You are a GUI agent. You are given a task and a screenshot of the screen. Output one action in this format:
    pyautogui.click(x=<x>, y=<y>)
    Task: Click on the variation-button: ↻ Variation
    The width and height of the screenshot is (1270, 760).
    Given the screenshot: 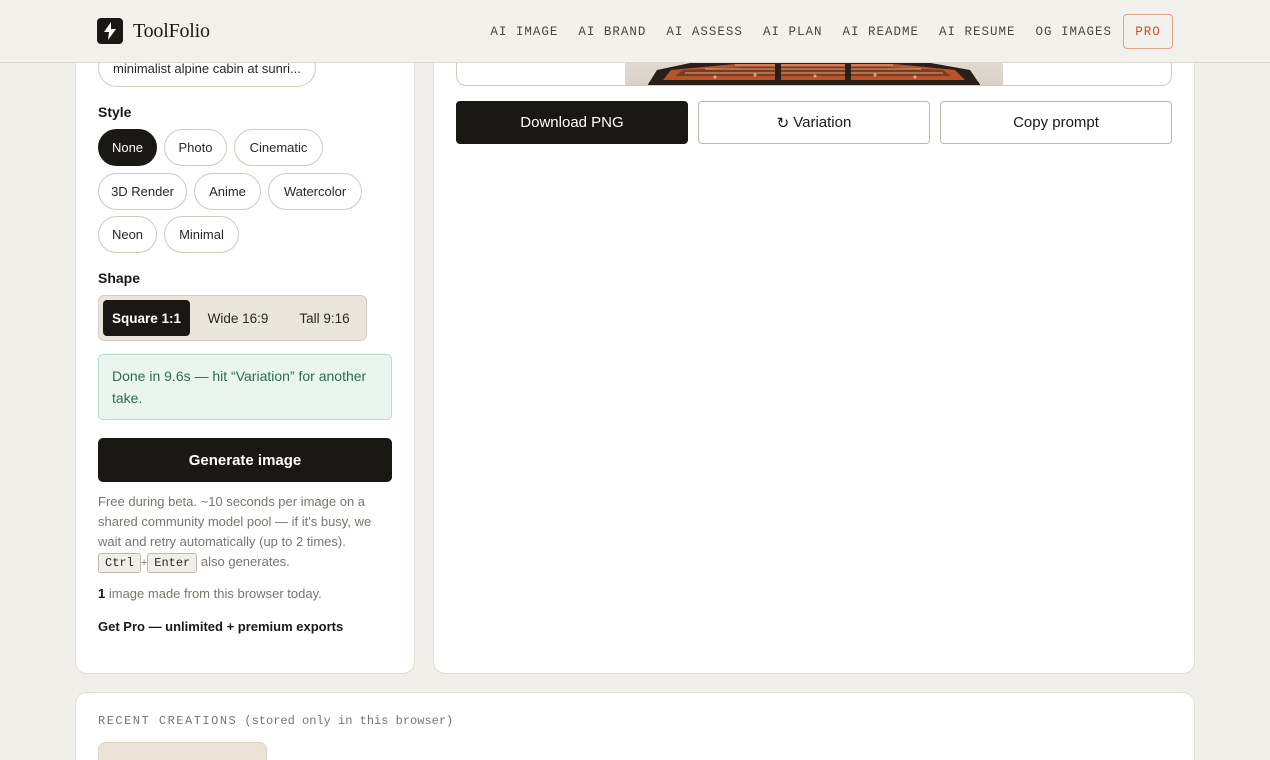 What is the action you would take?
    pyautogui.click(x=814, y=122)
    